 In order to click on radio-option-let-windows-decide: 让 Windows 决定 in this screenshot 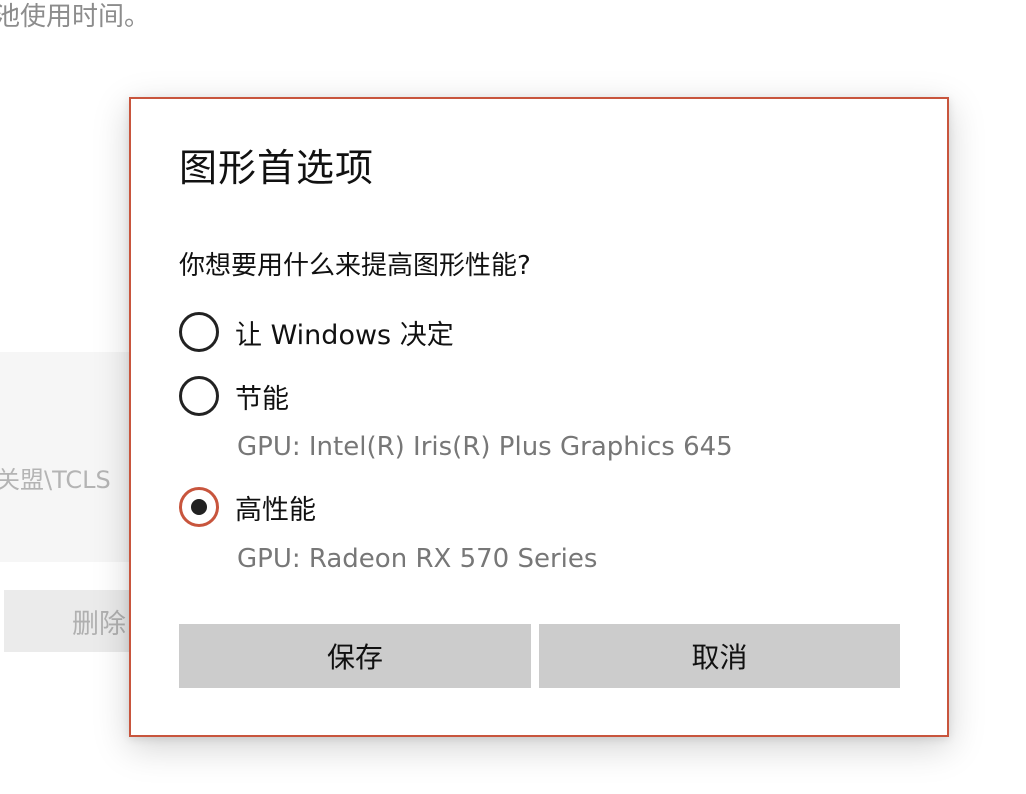, I will do `click(316, 332)`.